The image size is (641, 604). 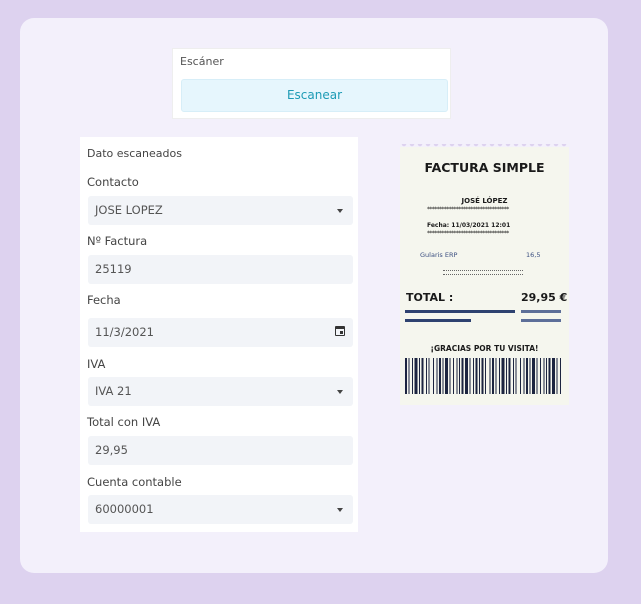 I want to click on contact-label: Contacto, so click(x=113, y=182).